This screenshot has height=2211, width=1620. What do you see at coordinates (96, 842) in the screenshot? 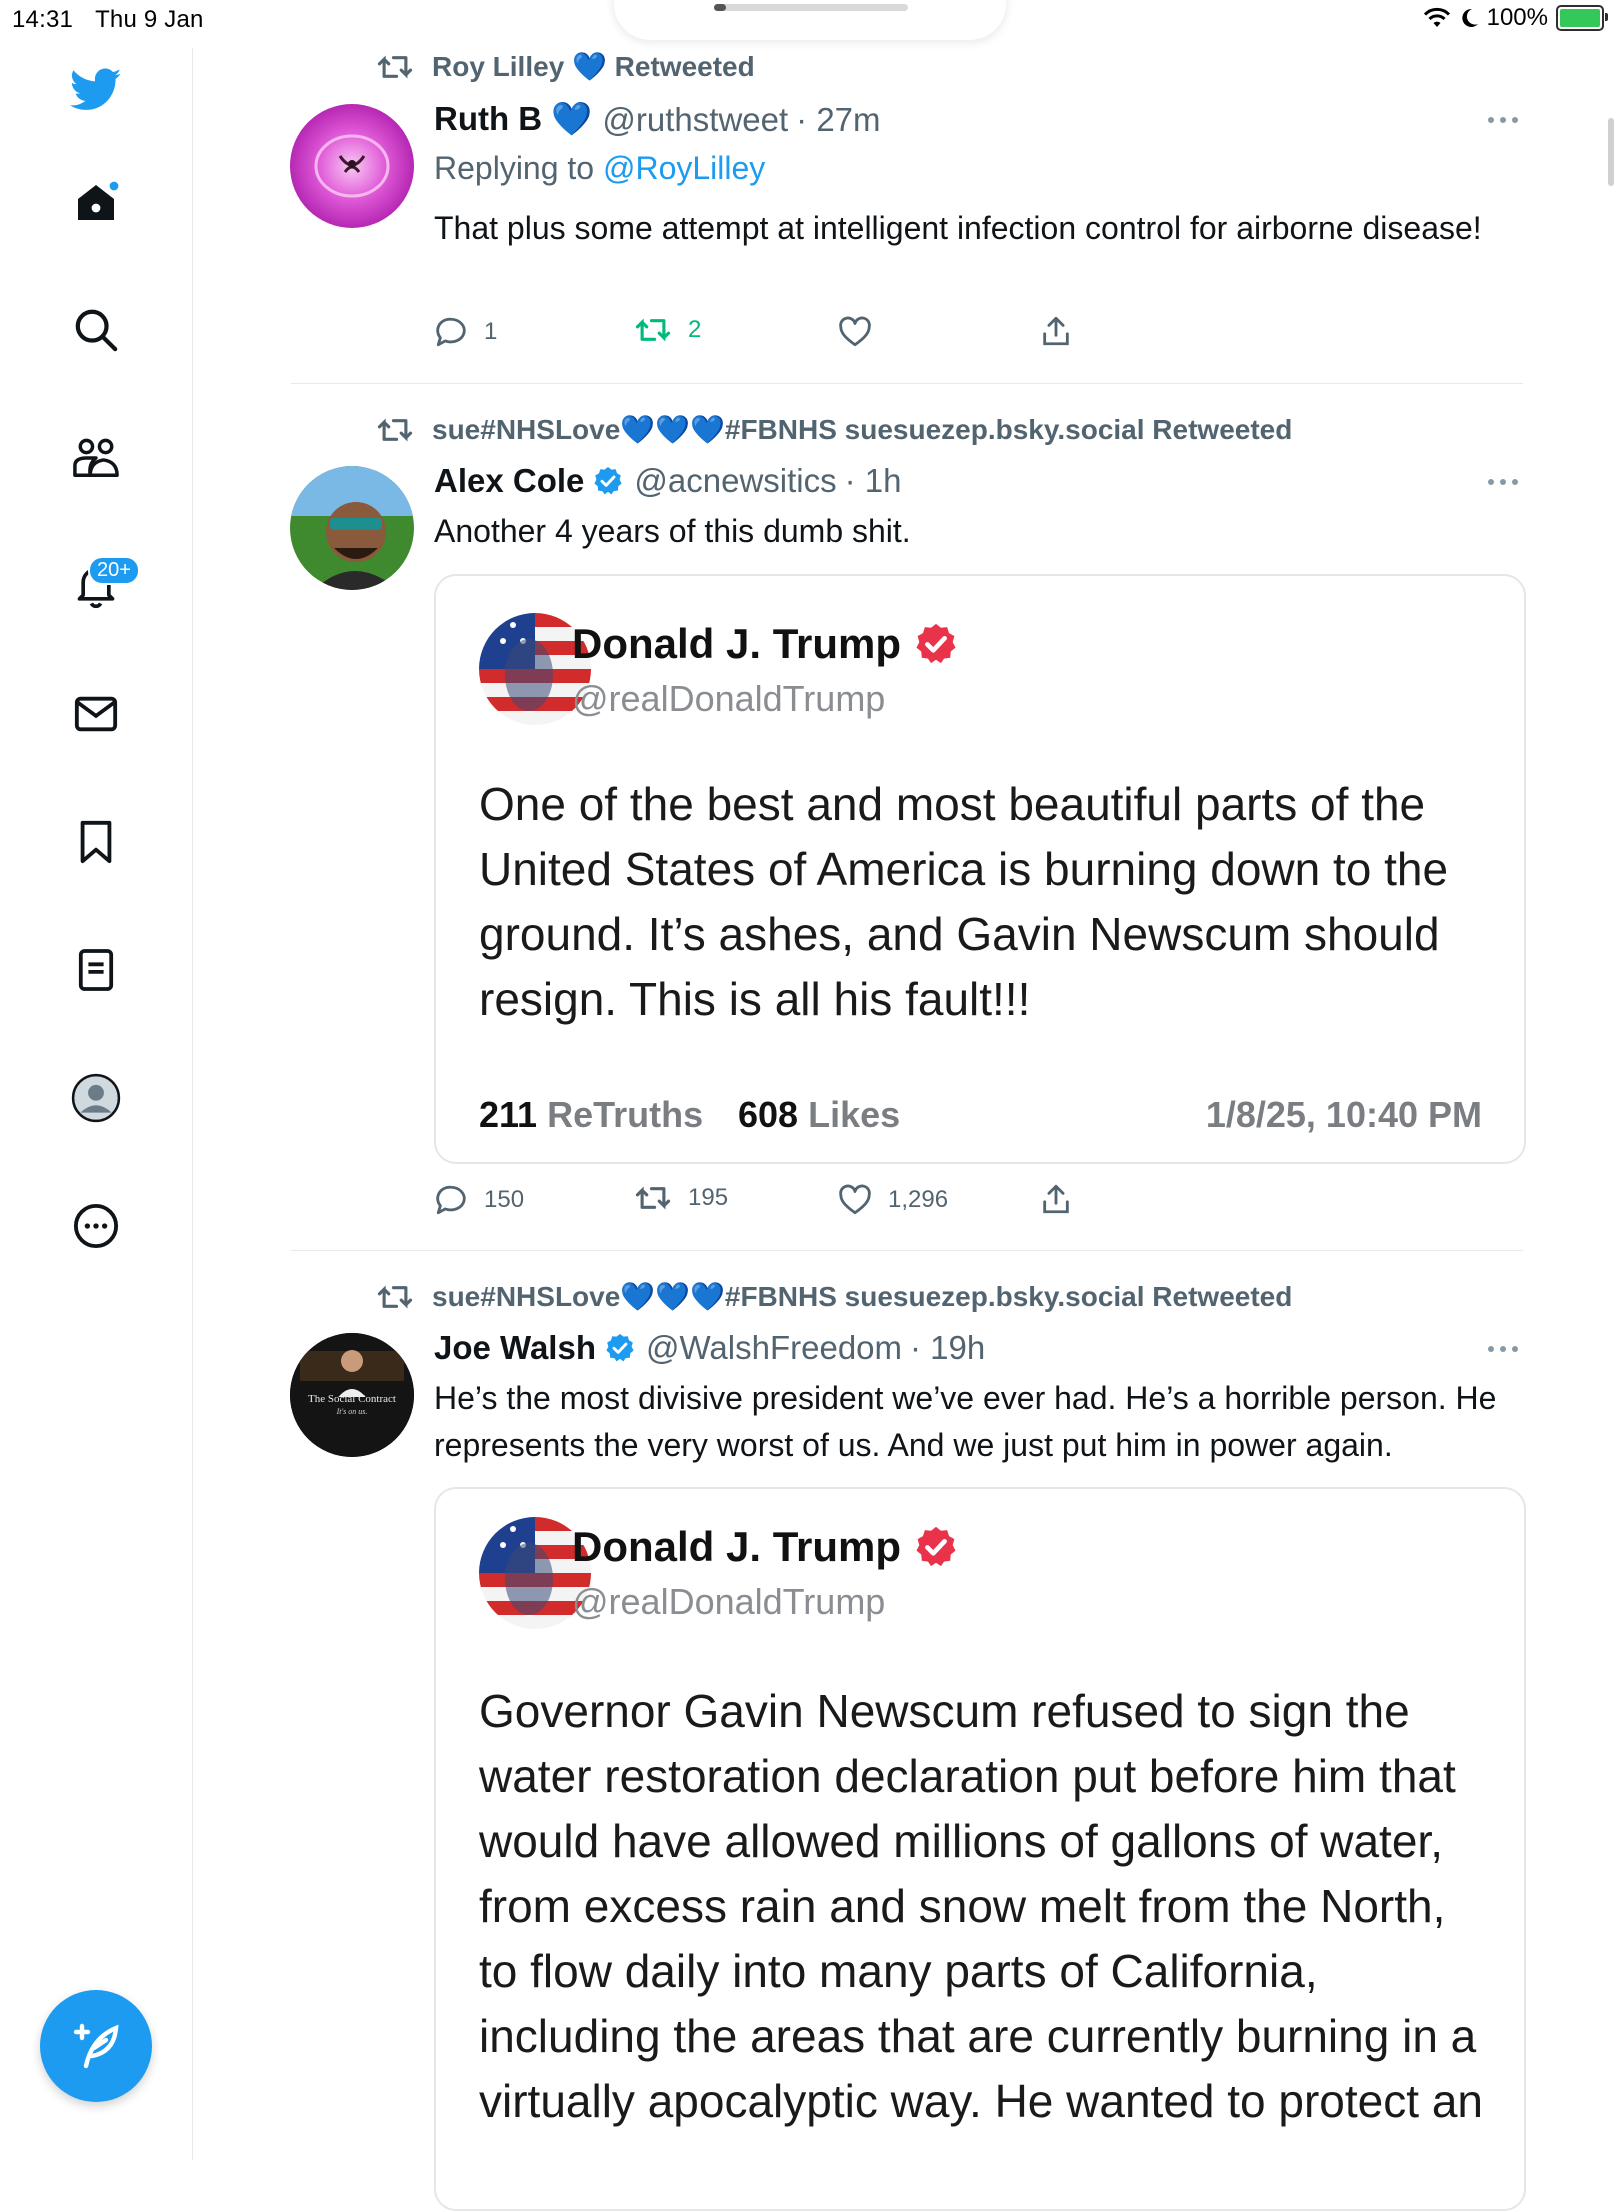
I see `bookmark-icon` at bounding box center [96, 842].